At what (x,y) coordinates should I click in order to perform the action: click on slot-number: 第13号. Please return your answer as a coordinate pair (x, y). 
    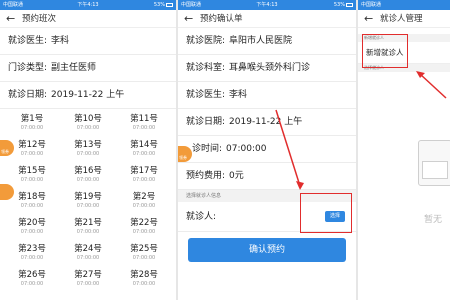
    Looking at the image, I should click on (88, 145).